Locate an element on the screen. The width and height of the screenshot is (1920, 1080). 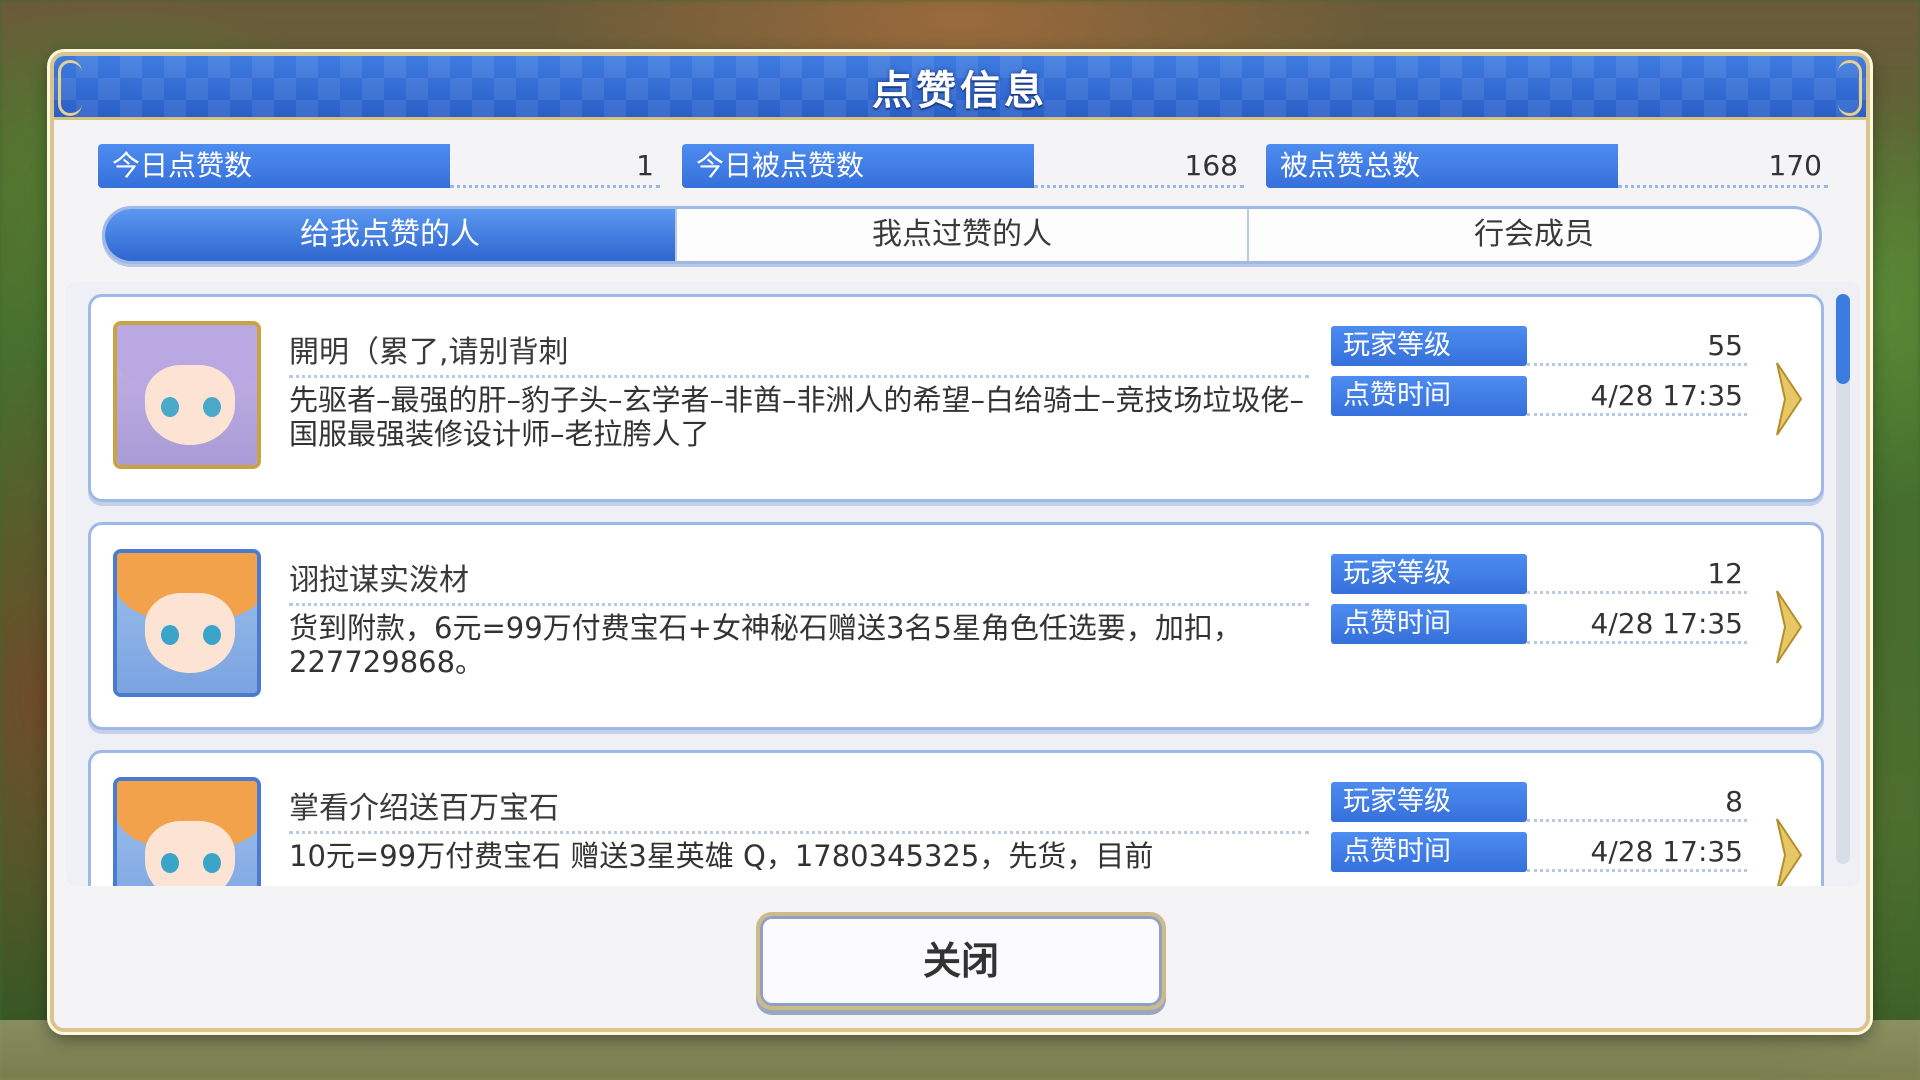
scrollbar is located at coordinates (1843, 579).